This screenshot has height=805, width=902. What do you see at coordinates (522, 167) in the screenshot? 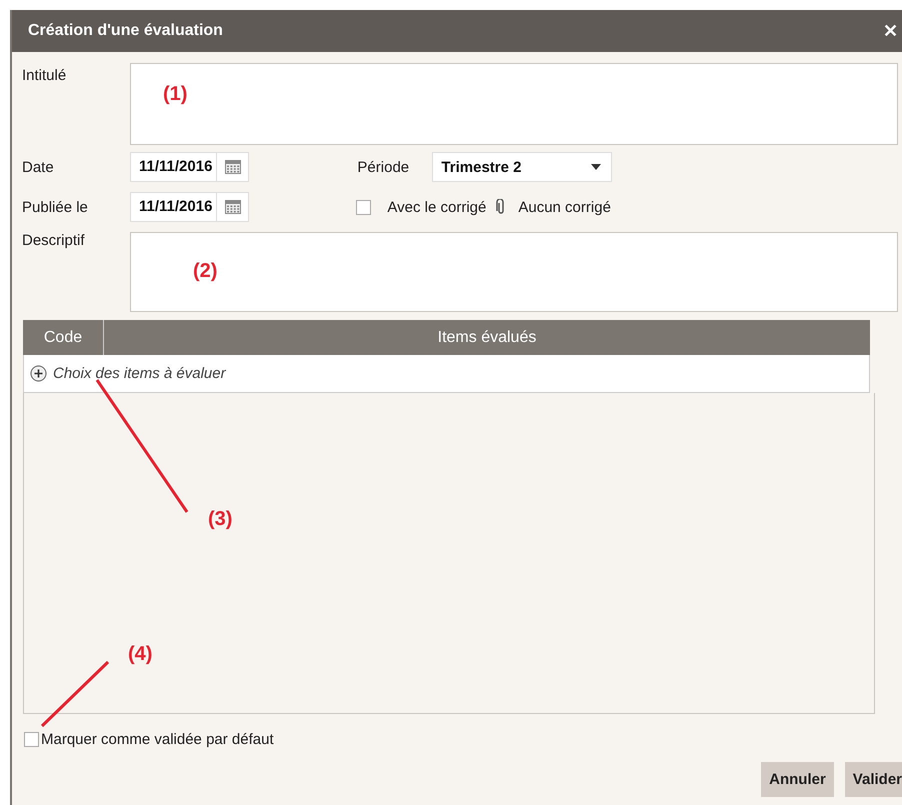
I see `period-dropdown: Trimestre 2` at bounding box center [522, 167].